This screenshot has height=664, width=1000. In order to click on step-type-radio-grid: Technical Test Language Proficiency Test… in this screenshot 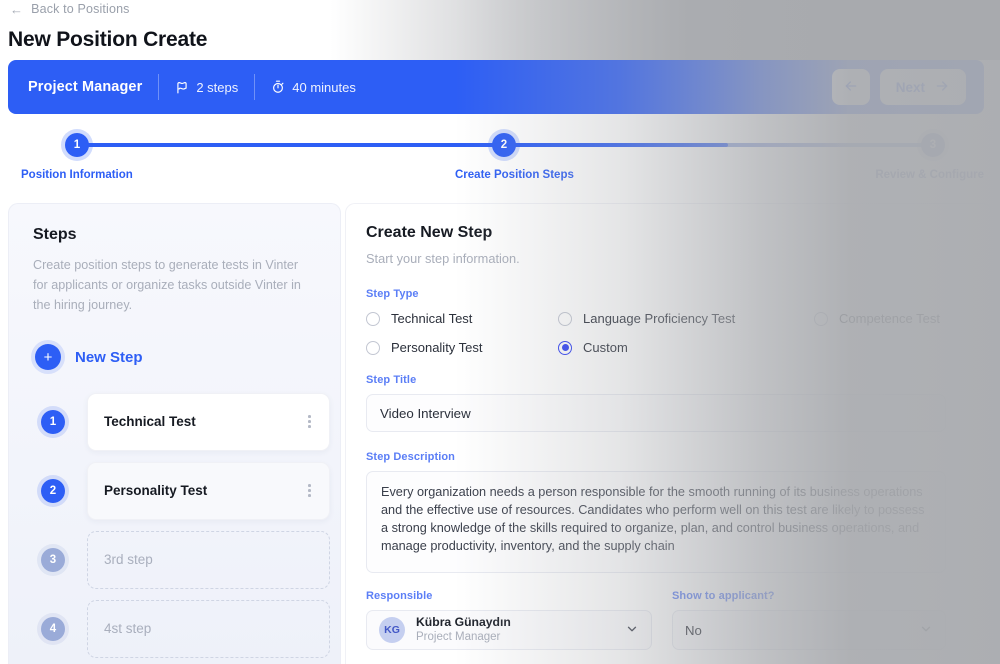, I will do `click(678, 333)`.